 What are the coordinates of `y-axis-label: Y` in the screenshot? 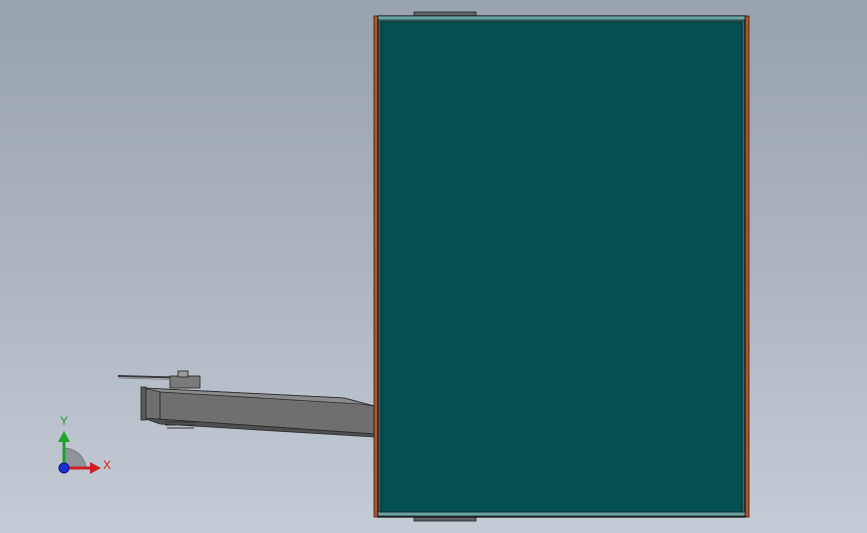 It's located at (64, 421).